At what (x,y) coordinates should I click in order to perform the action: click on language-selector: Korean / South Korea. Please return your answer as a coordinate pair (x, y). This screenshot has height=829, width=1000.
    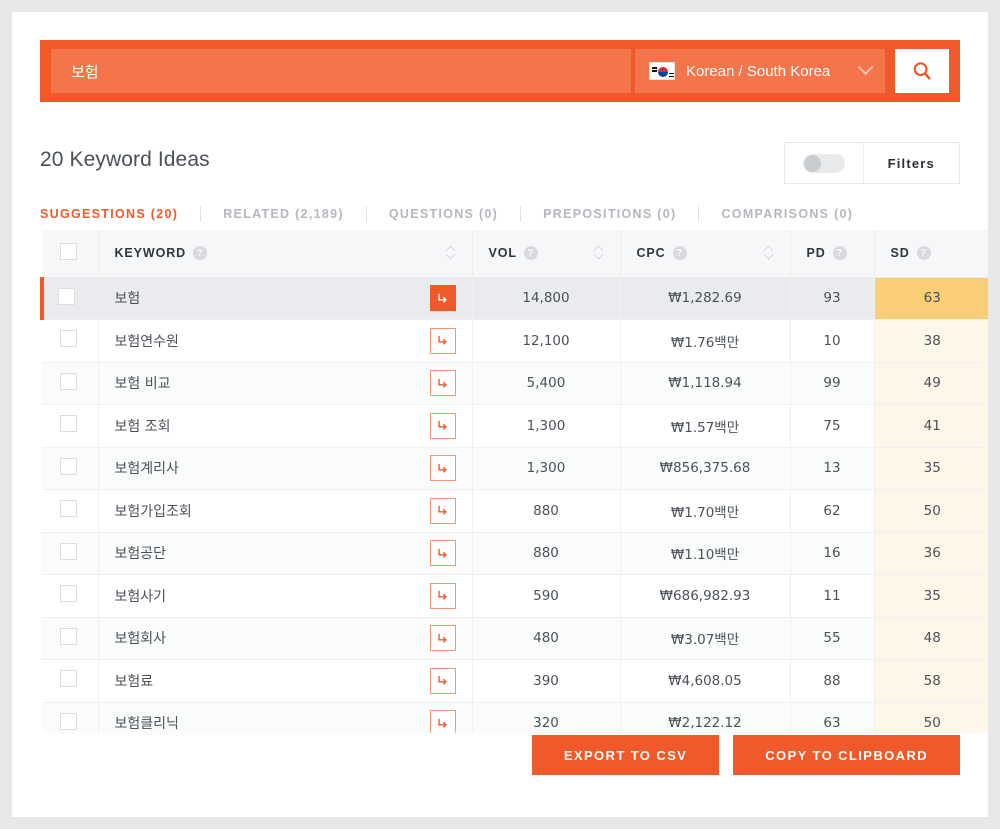
    Looking at the image, I should click on (760, 71).